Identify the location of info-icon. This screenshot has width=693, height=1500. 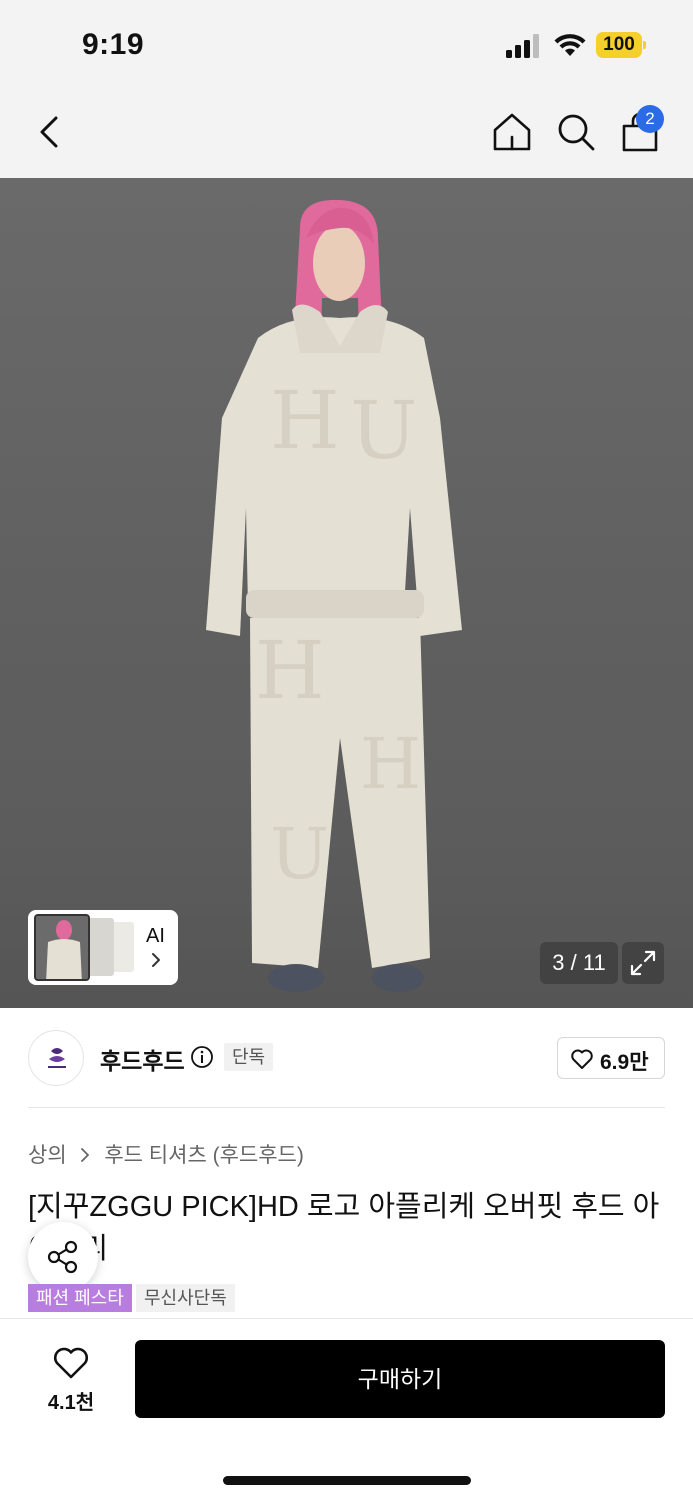
(202, 1057).